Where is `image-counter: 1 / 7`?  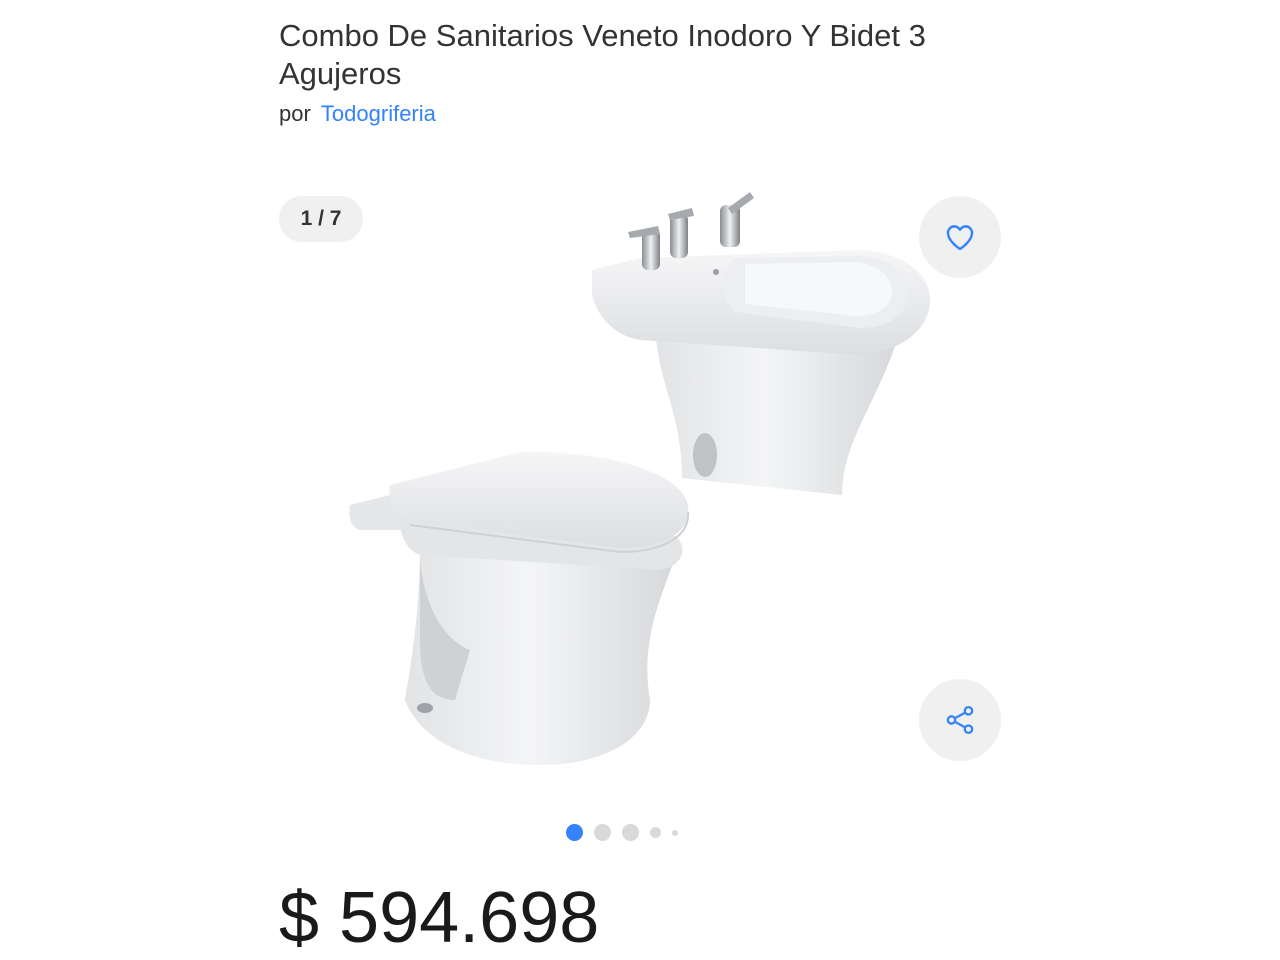 image-counter: 1 / 7 is located at coordinates (321, 219).